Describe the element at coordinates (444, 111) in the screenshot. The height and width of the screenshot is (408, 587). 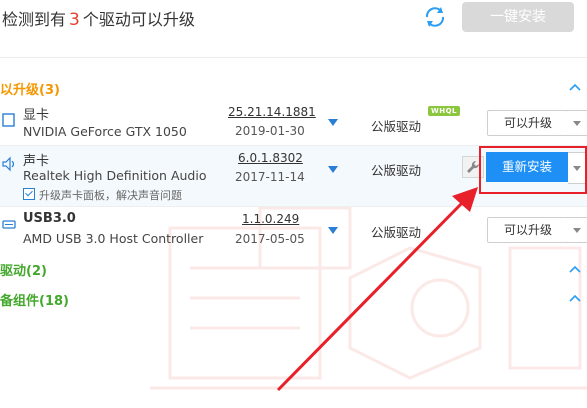
I see `whql-badge: WHQL` at that location.